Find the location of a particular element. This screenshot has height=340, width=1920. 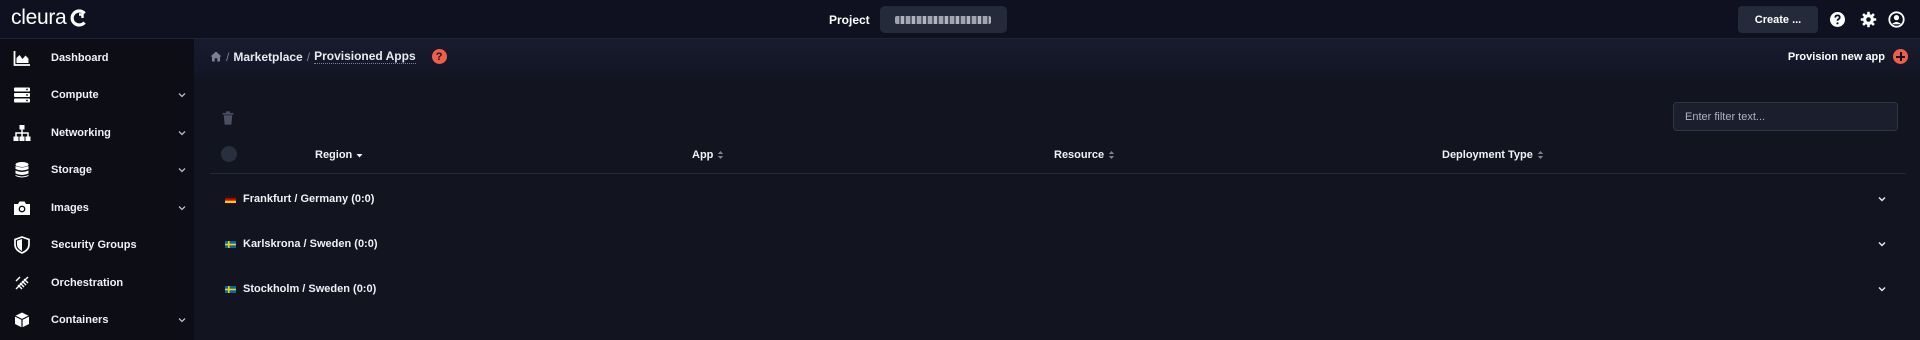

sidebar-item-compute: Compute is located at coordinates (97, 96).